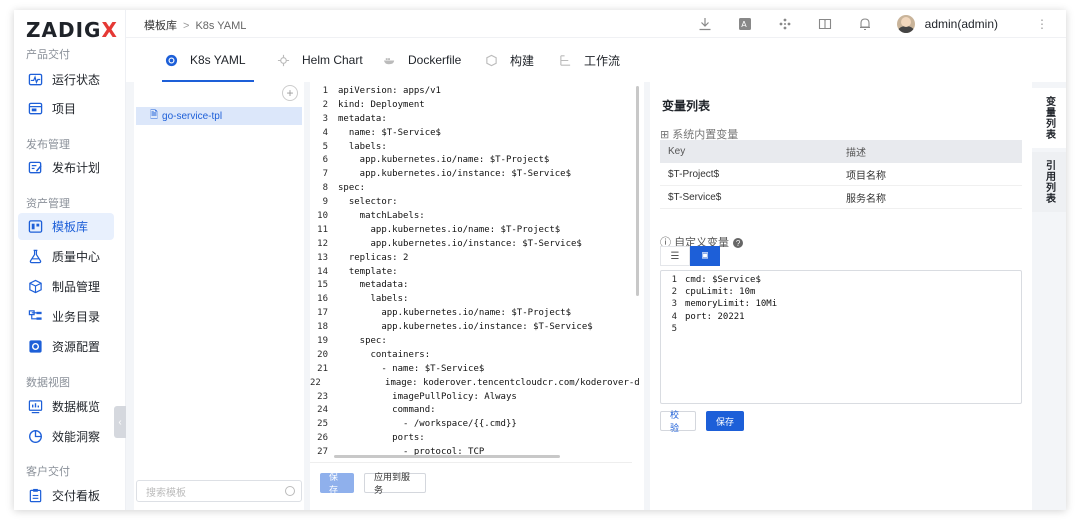  I want to click on help-icon: ?, so click(738, 243).